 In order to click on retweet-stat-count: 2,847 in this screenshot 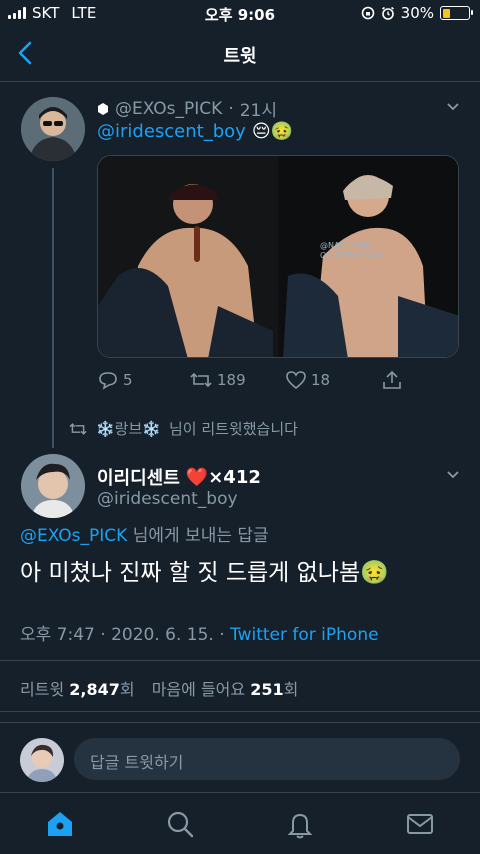, I will do `click(94, 689)`.